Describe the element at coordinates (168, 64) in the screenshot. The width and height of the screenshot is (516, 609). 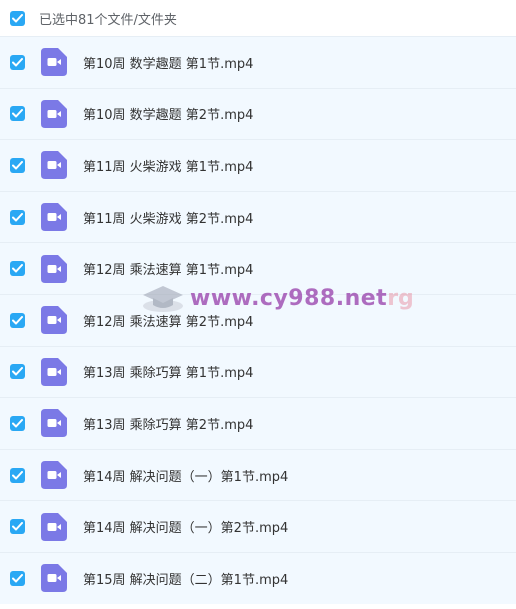
I see `file-name: 第10周 数学趣题 第1节.mp4` at that location.